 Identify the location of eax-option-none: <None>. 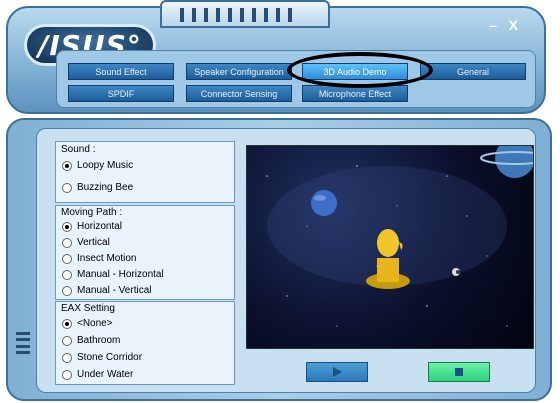
(87, 323).